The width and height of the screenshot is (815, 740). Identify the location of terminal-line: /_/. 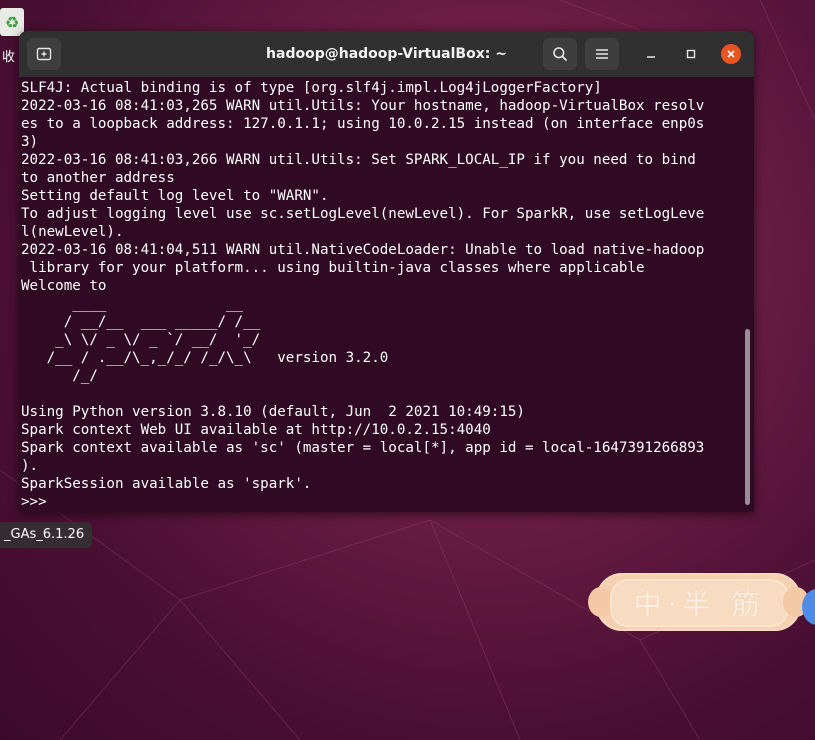
(59, 376).